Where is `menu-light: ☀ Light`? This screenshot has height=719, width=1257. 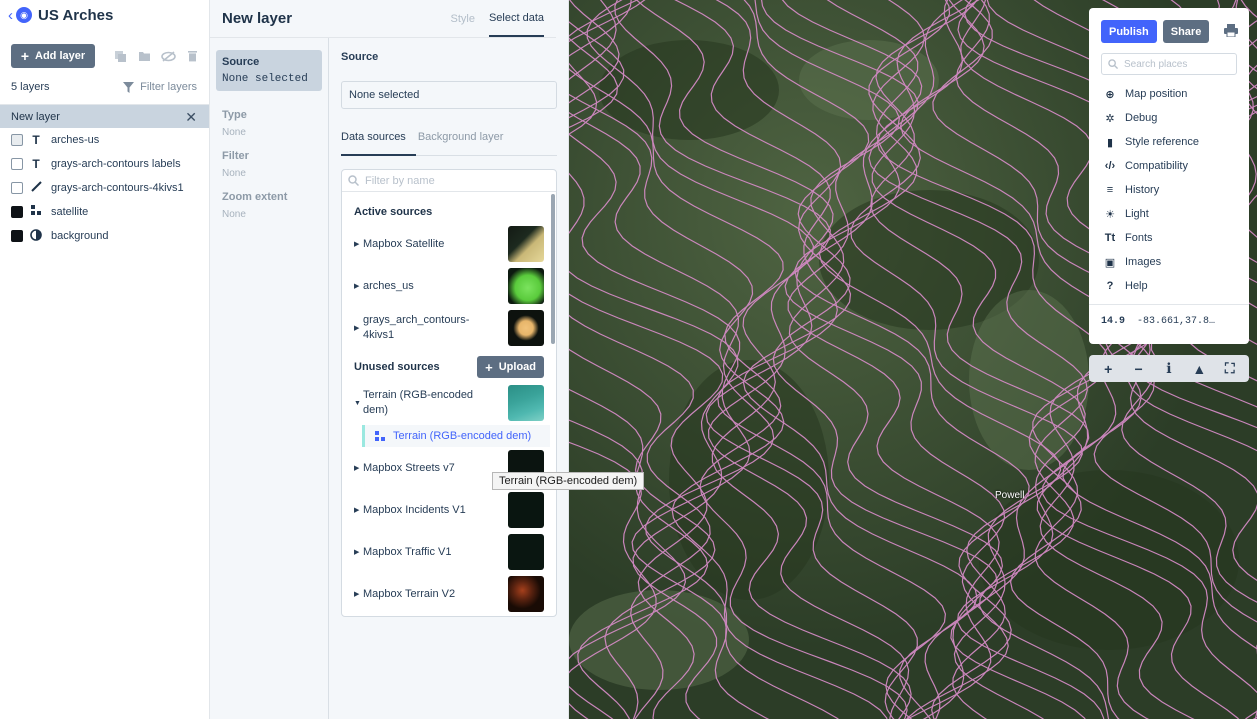
menu-light: ☀ Light is located at coordinates (1169, 214).